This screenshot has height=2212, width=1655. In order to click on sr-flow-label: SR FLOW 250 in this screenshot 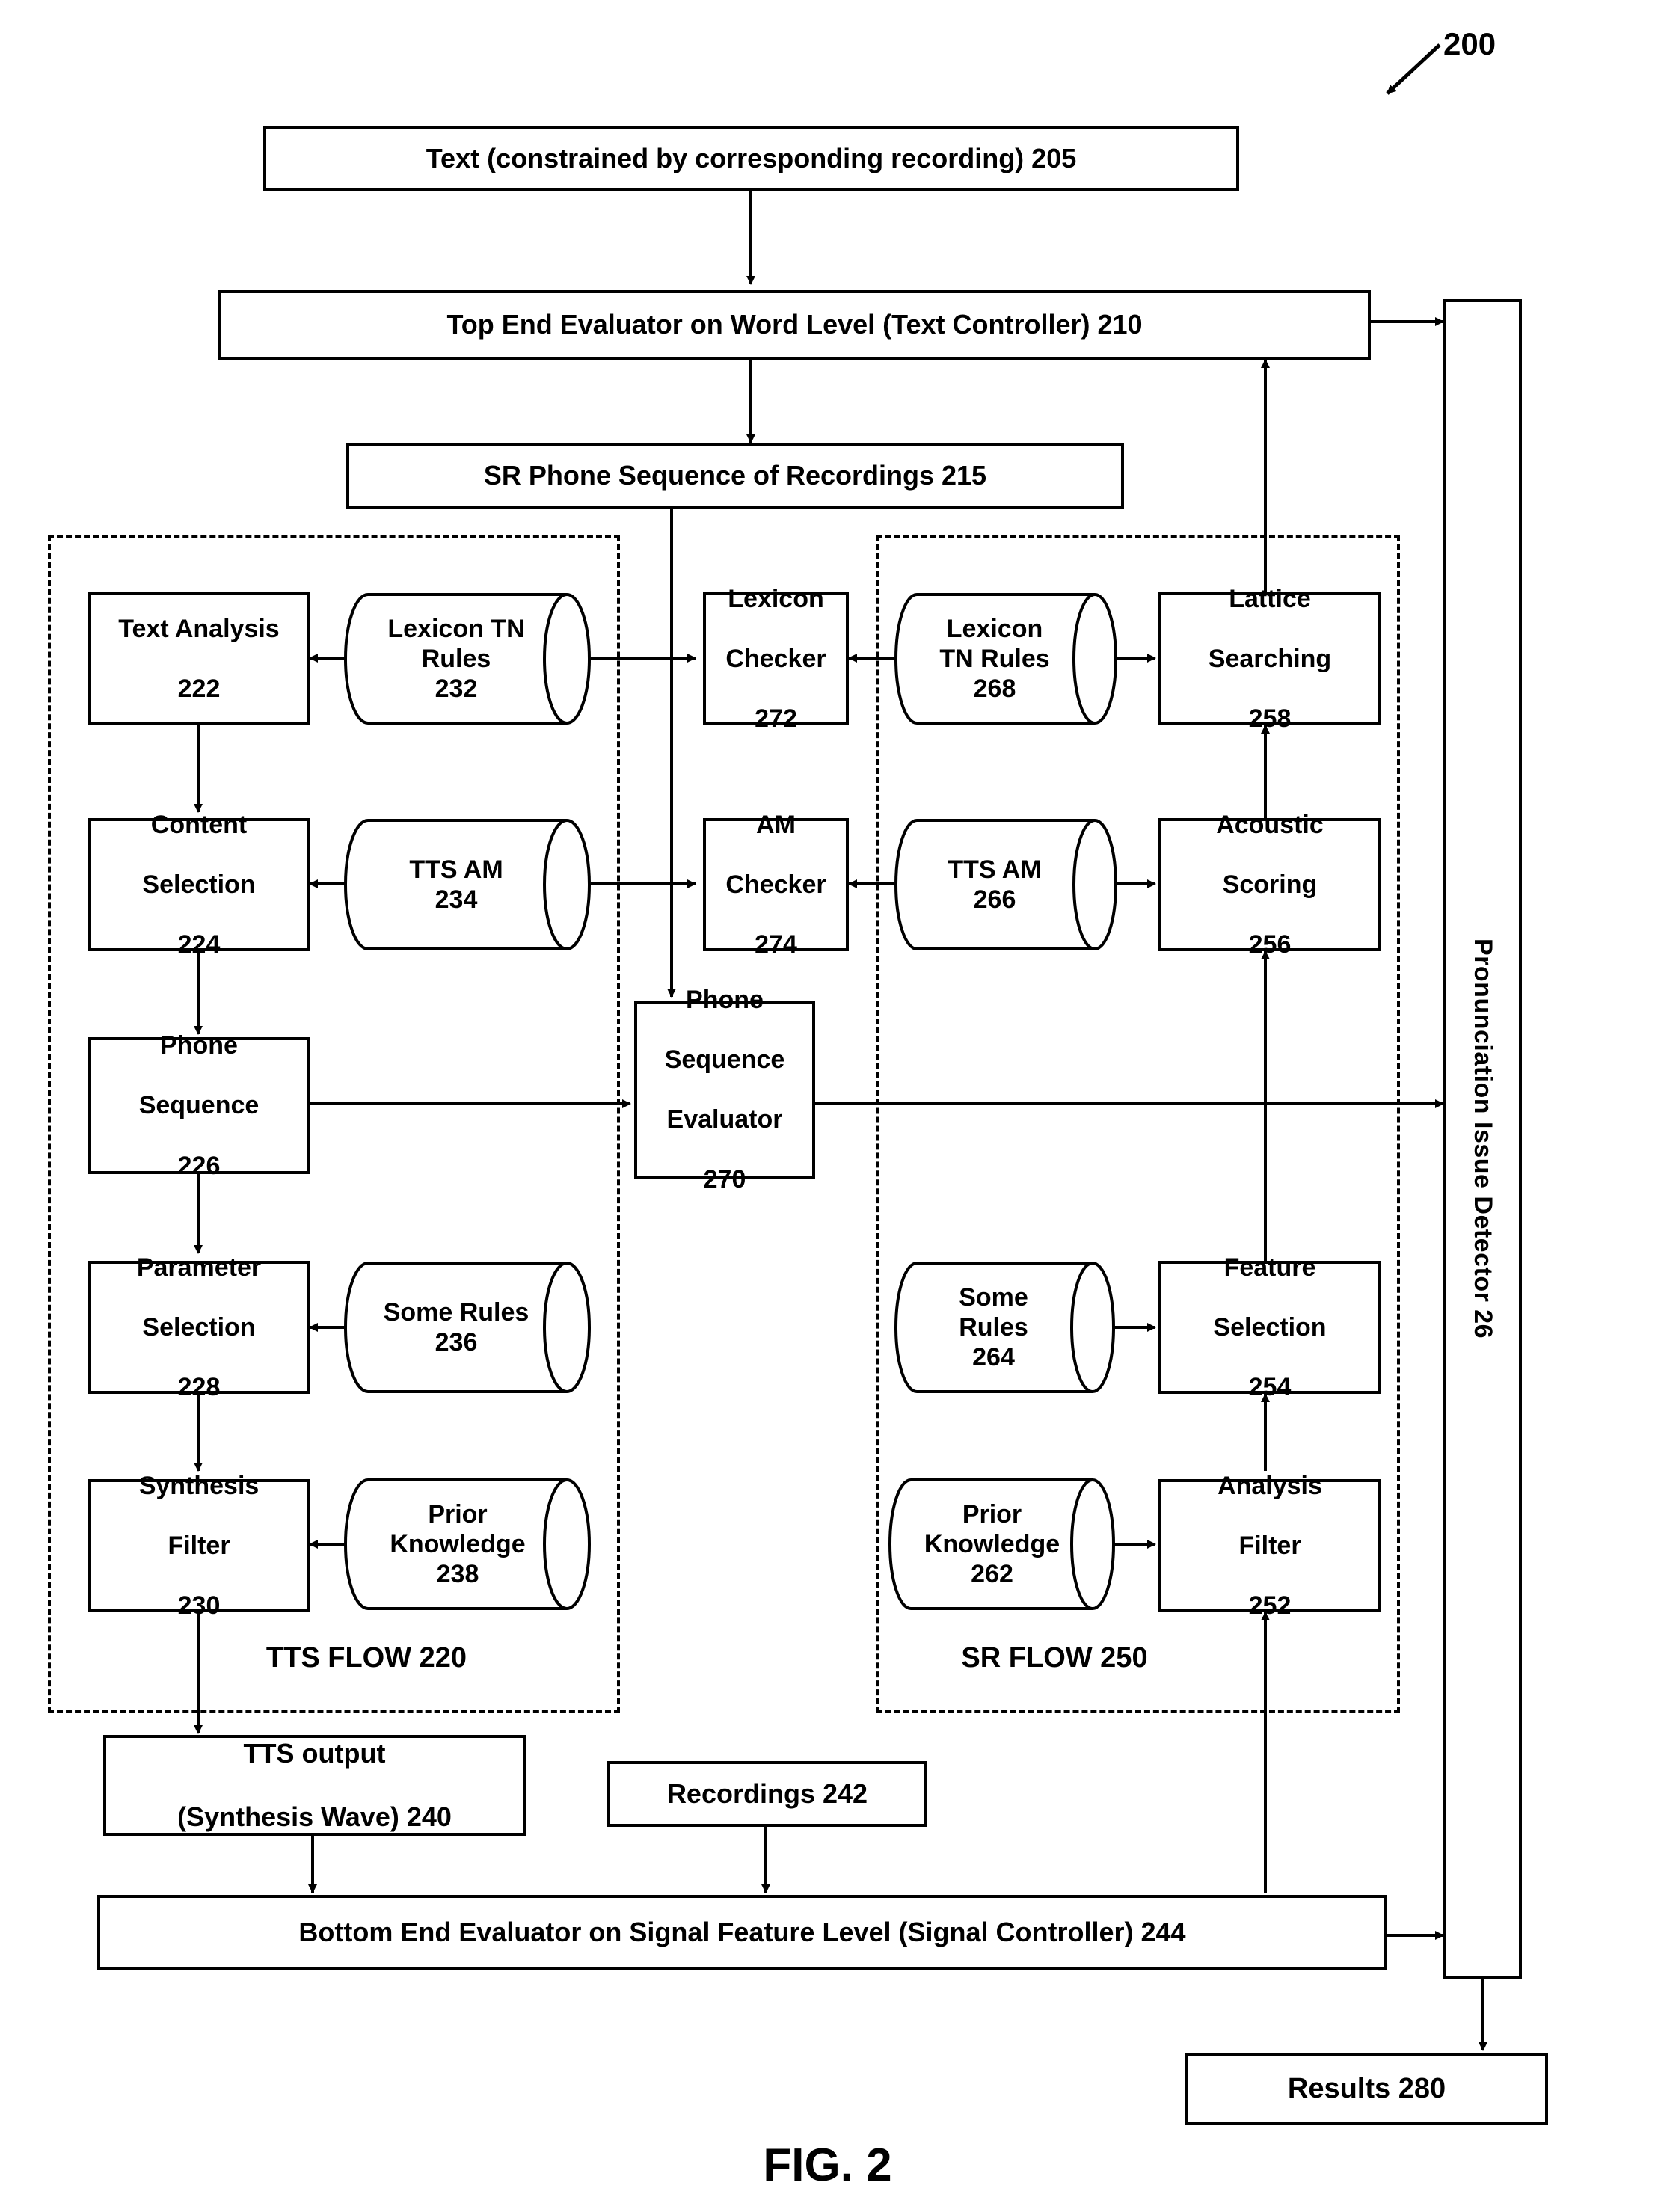, I will do `click(1054, 1658)`.